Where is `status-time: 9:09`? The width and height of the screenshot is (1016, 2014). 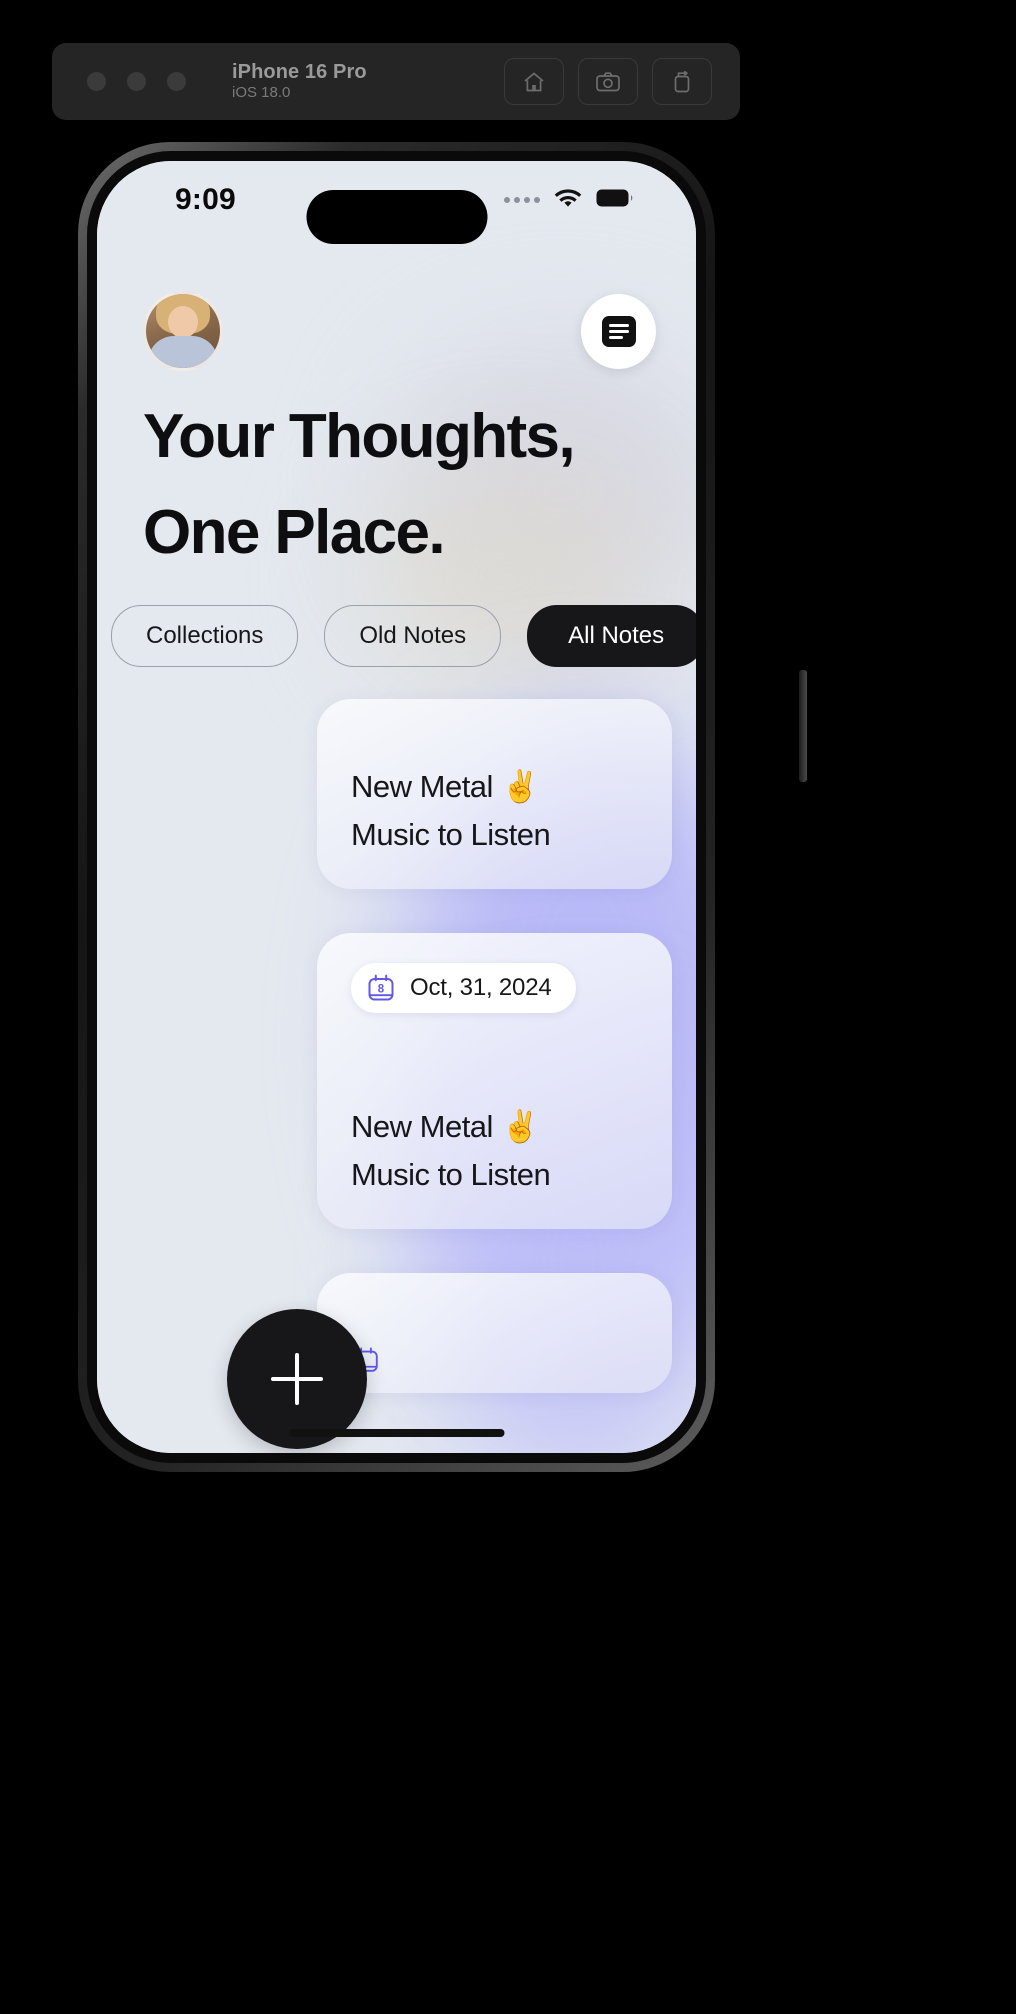 status-time: 9:09 is located at coordinates (205, 199).